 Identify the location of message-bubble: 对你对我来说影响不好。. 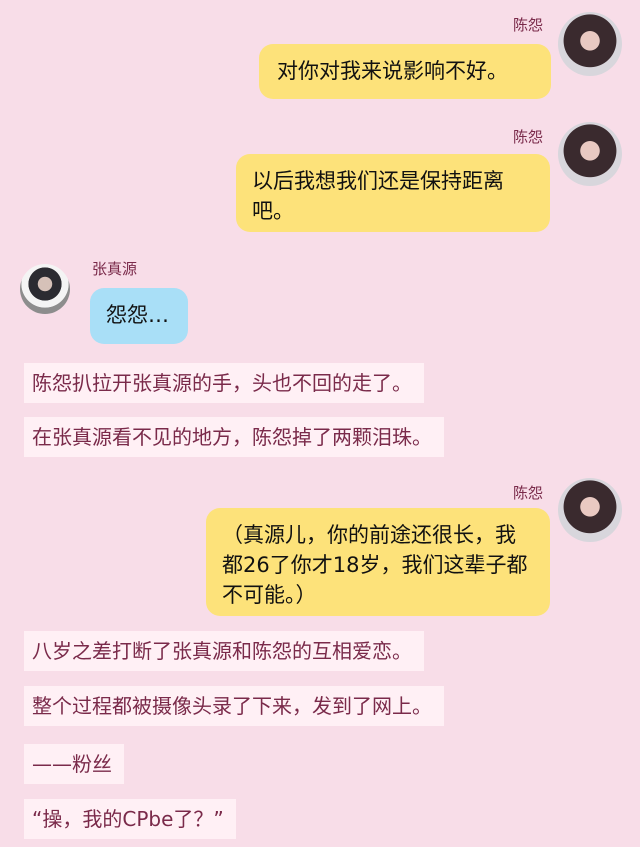
(405, 71).